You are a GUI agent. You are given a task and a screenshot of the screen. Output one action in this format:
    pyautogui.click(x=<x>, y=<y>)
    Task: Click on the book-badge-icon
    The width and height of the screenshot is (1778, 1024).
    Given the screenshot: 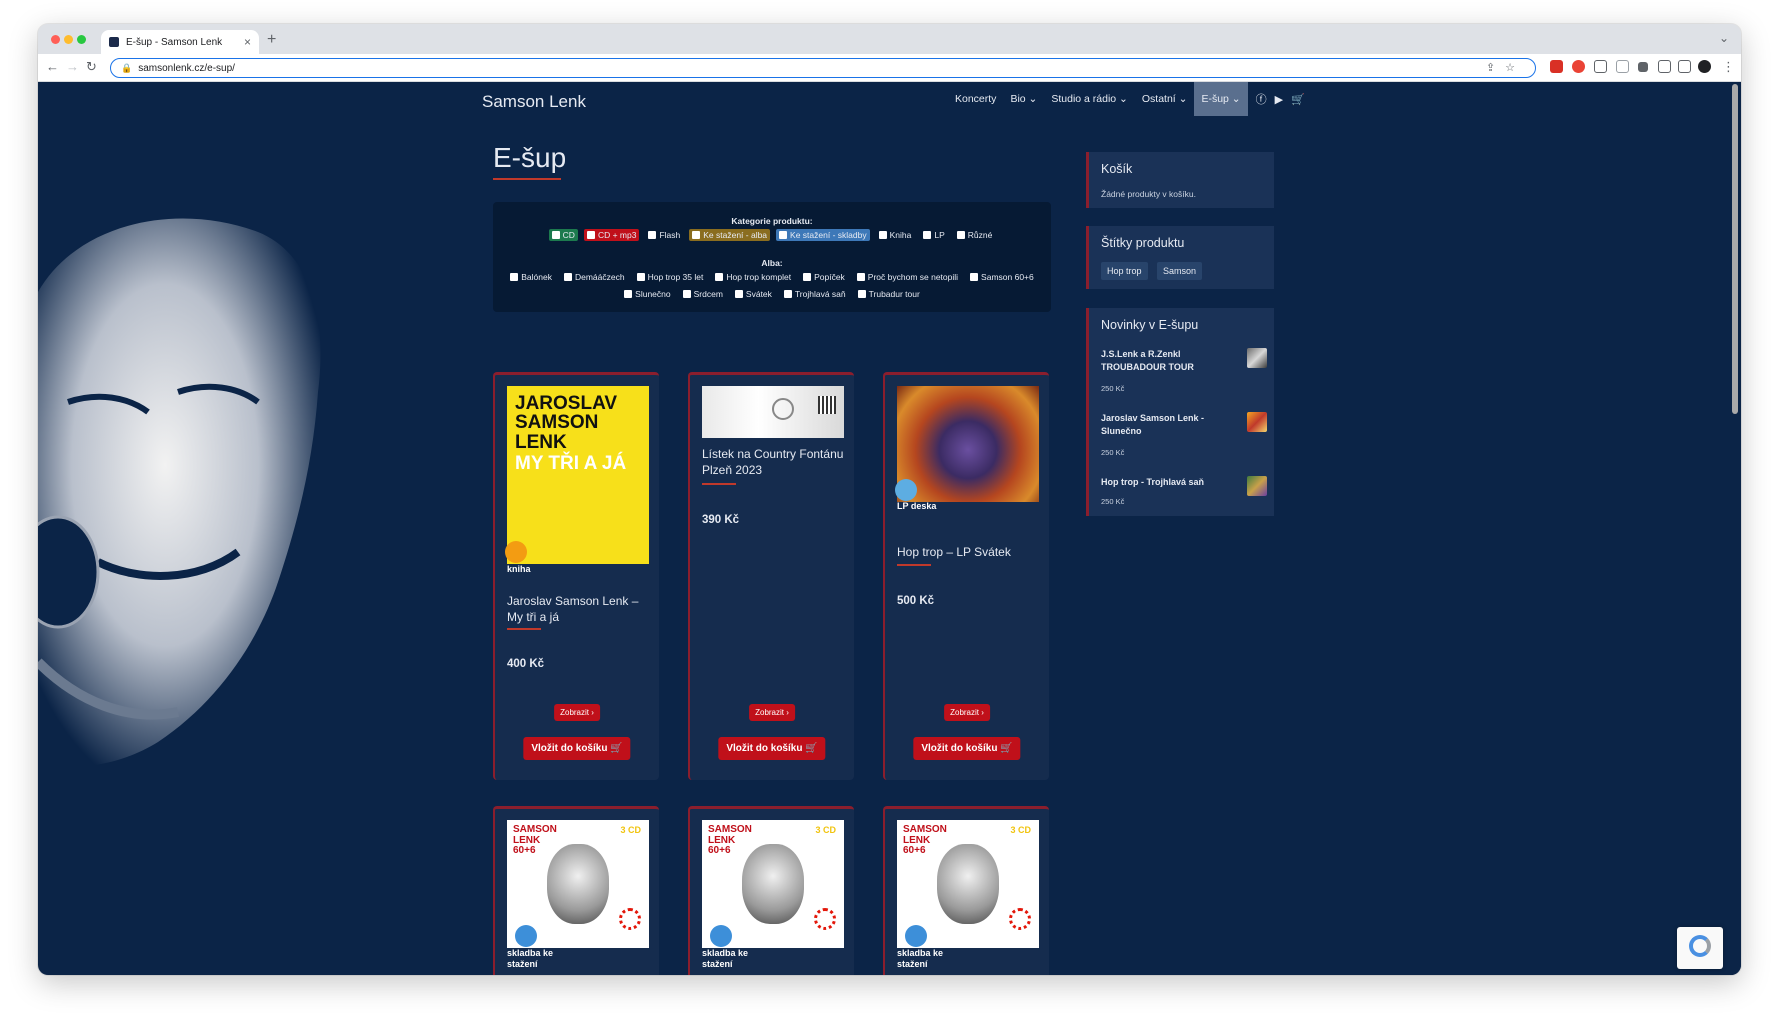 What is the action you would take?
    pyautogui.click(x=516, y=552)
    